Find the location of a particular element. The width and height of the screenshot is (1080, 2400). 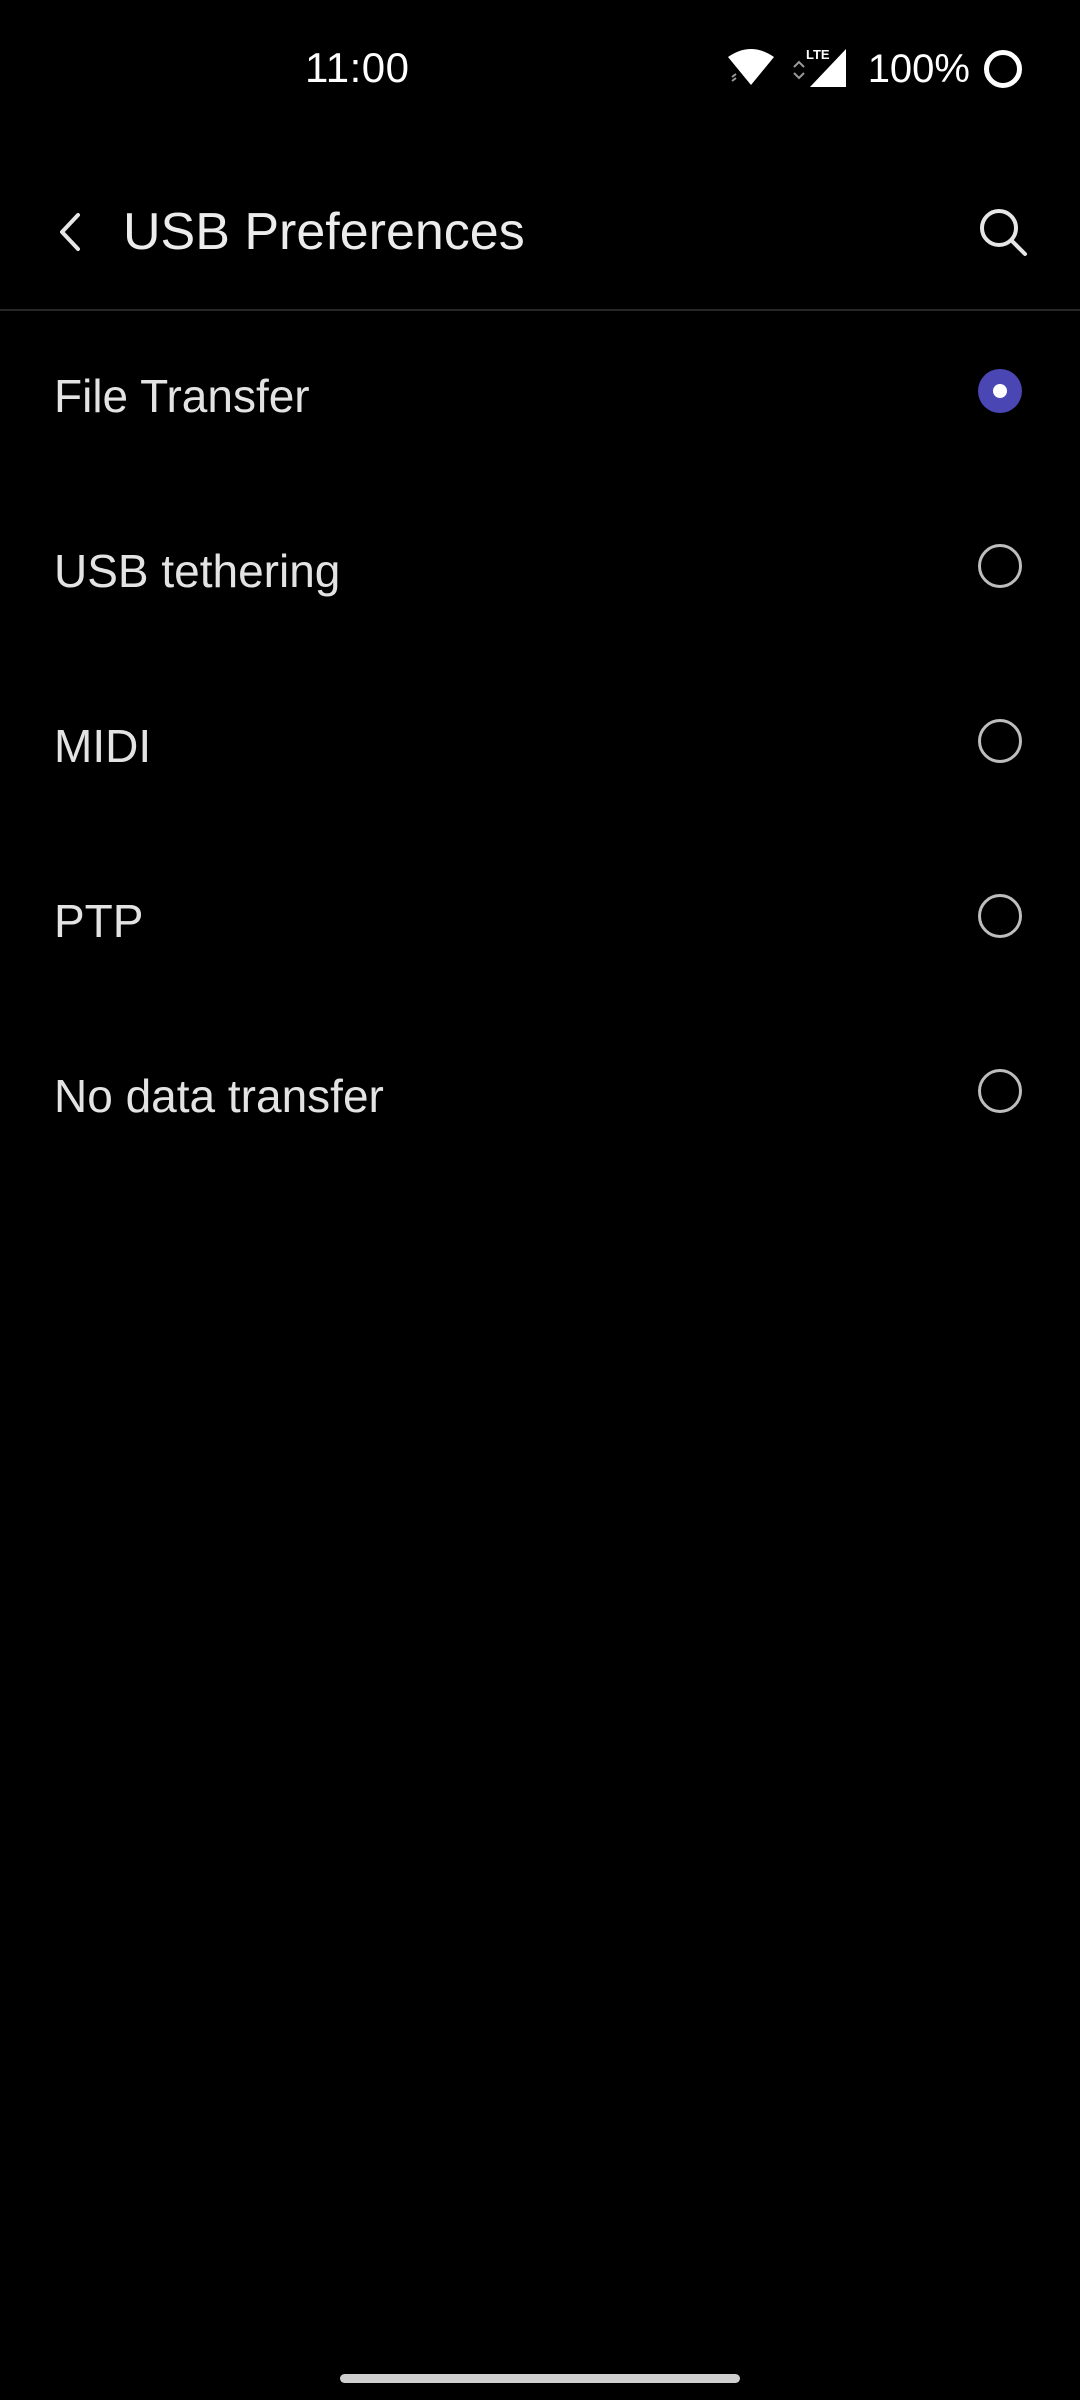

search-icon is located at coordinates (1003, 234).